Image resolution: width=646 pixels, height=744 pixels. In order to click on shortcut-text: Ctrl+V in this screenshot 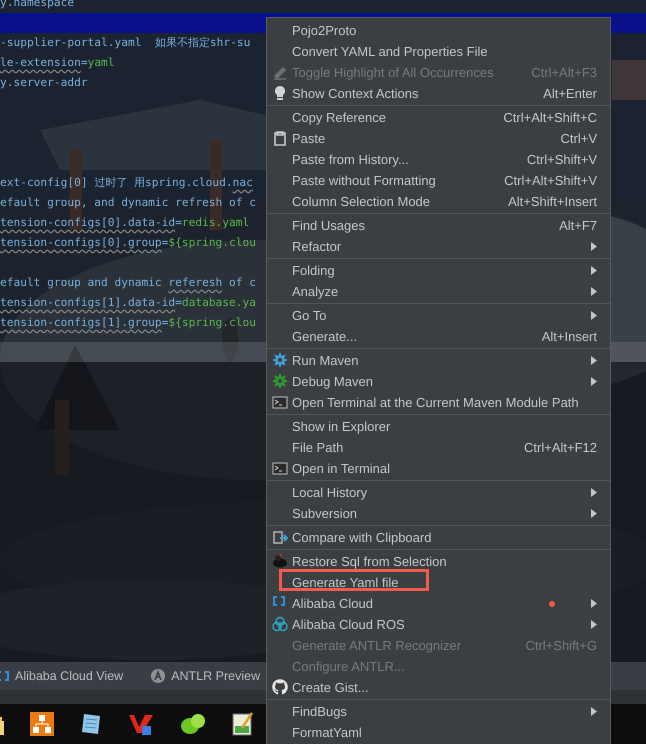, I will do `click(578, 138)`.